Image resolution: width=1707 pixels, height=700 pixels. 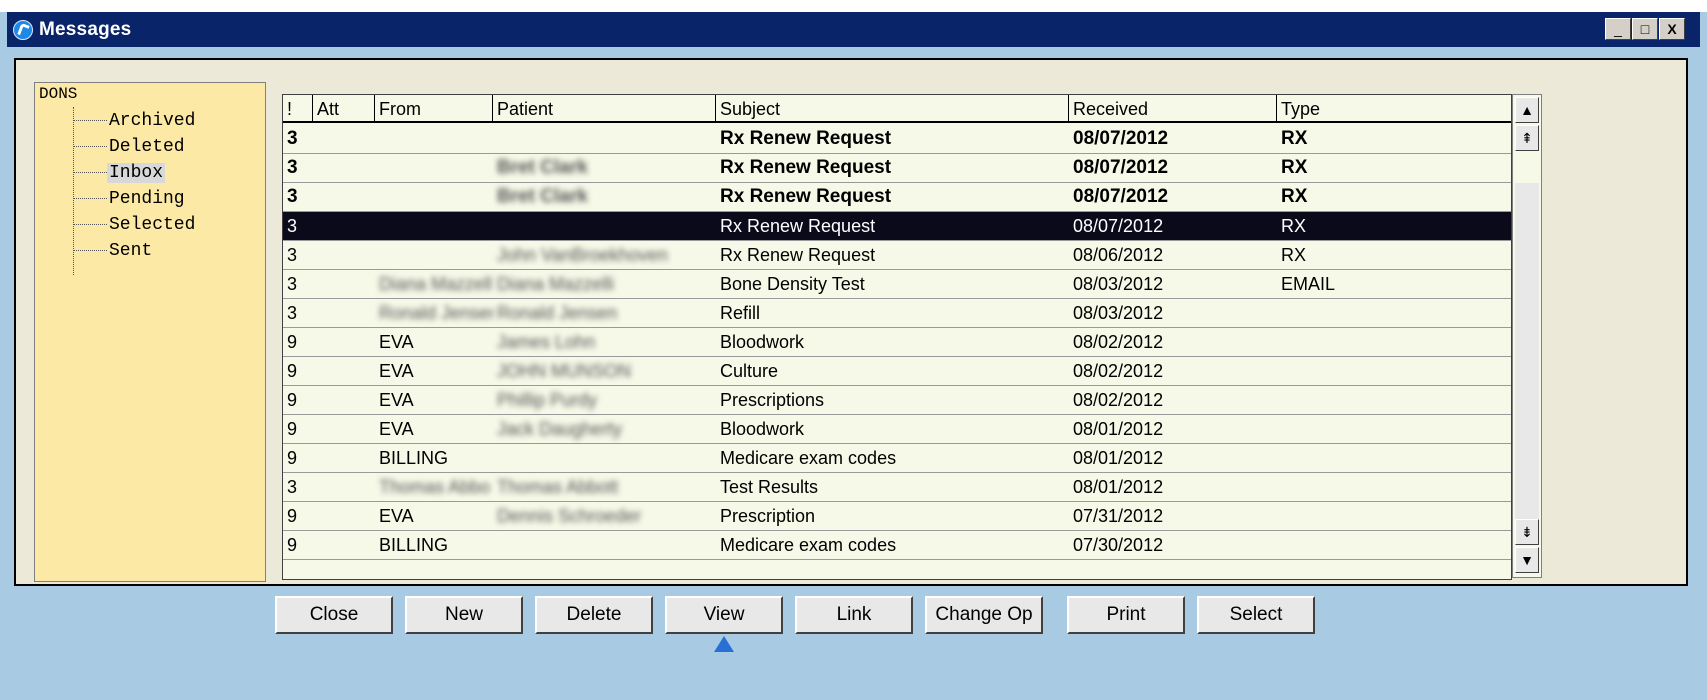 What do you see at coordinates (1527, 110) in the screenshot?
I see `scroll-up-button: ▲` at bounding box center [1527, 110].